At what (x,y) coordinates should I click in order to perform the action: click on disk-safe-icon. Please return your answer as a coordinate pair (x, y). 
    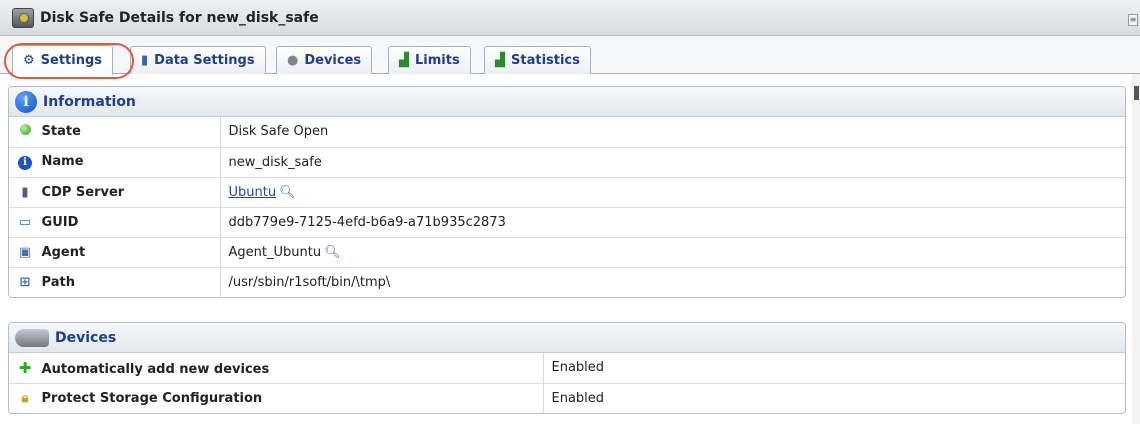
    Looking at the image, I should click on (23, 17).